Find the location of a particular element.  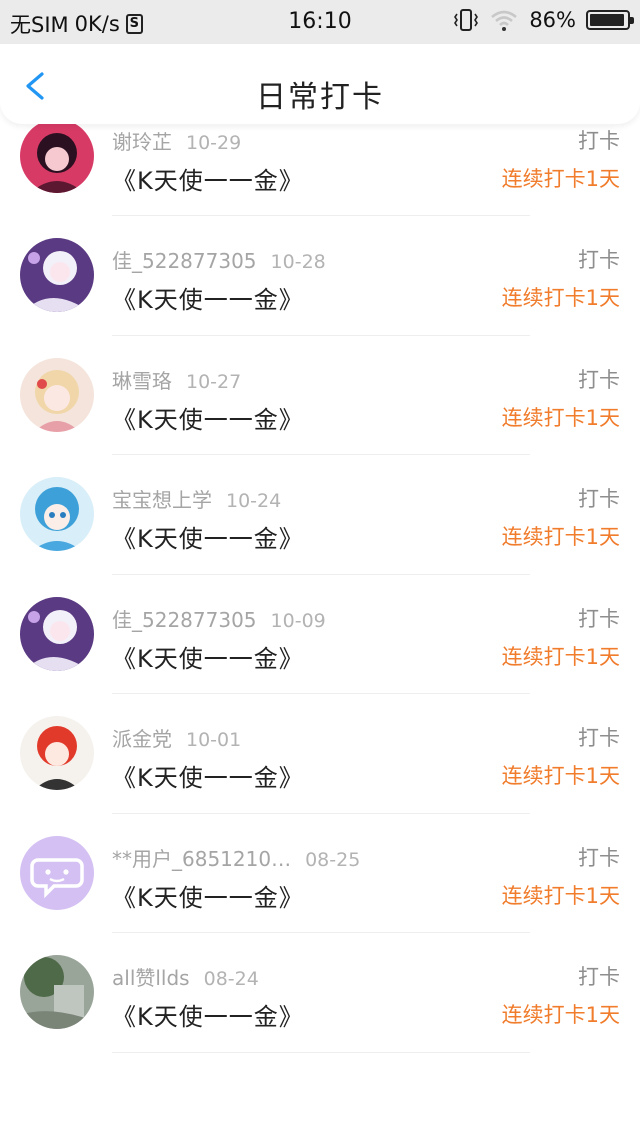

checkin-date: 10-27 is located at coordinates (214, 381).